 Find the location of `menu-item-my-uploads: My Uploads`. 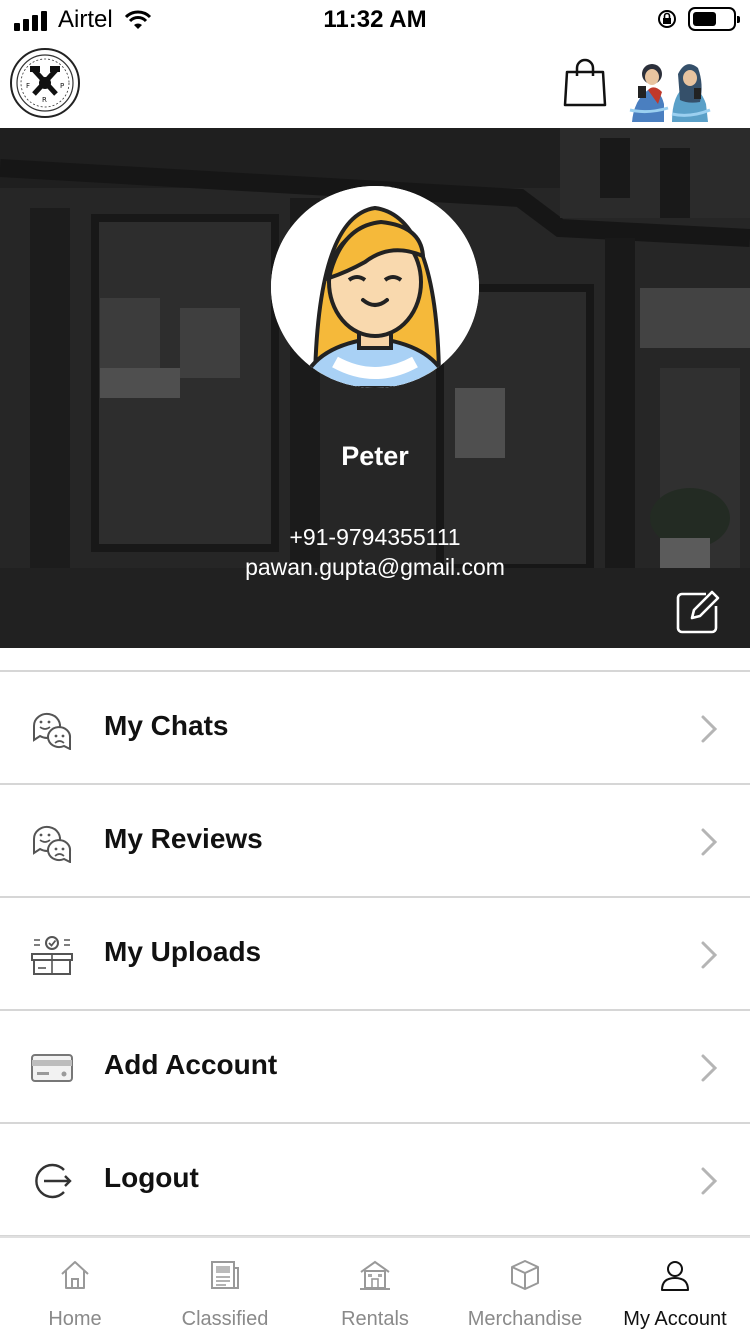

menu-item-my-uploads: My Uploads is located at coordinates (375, 954).